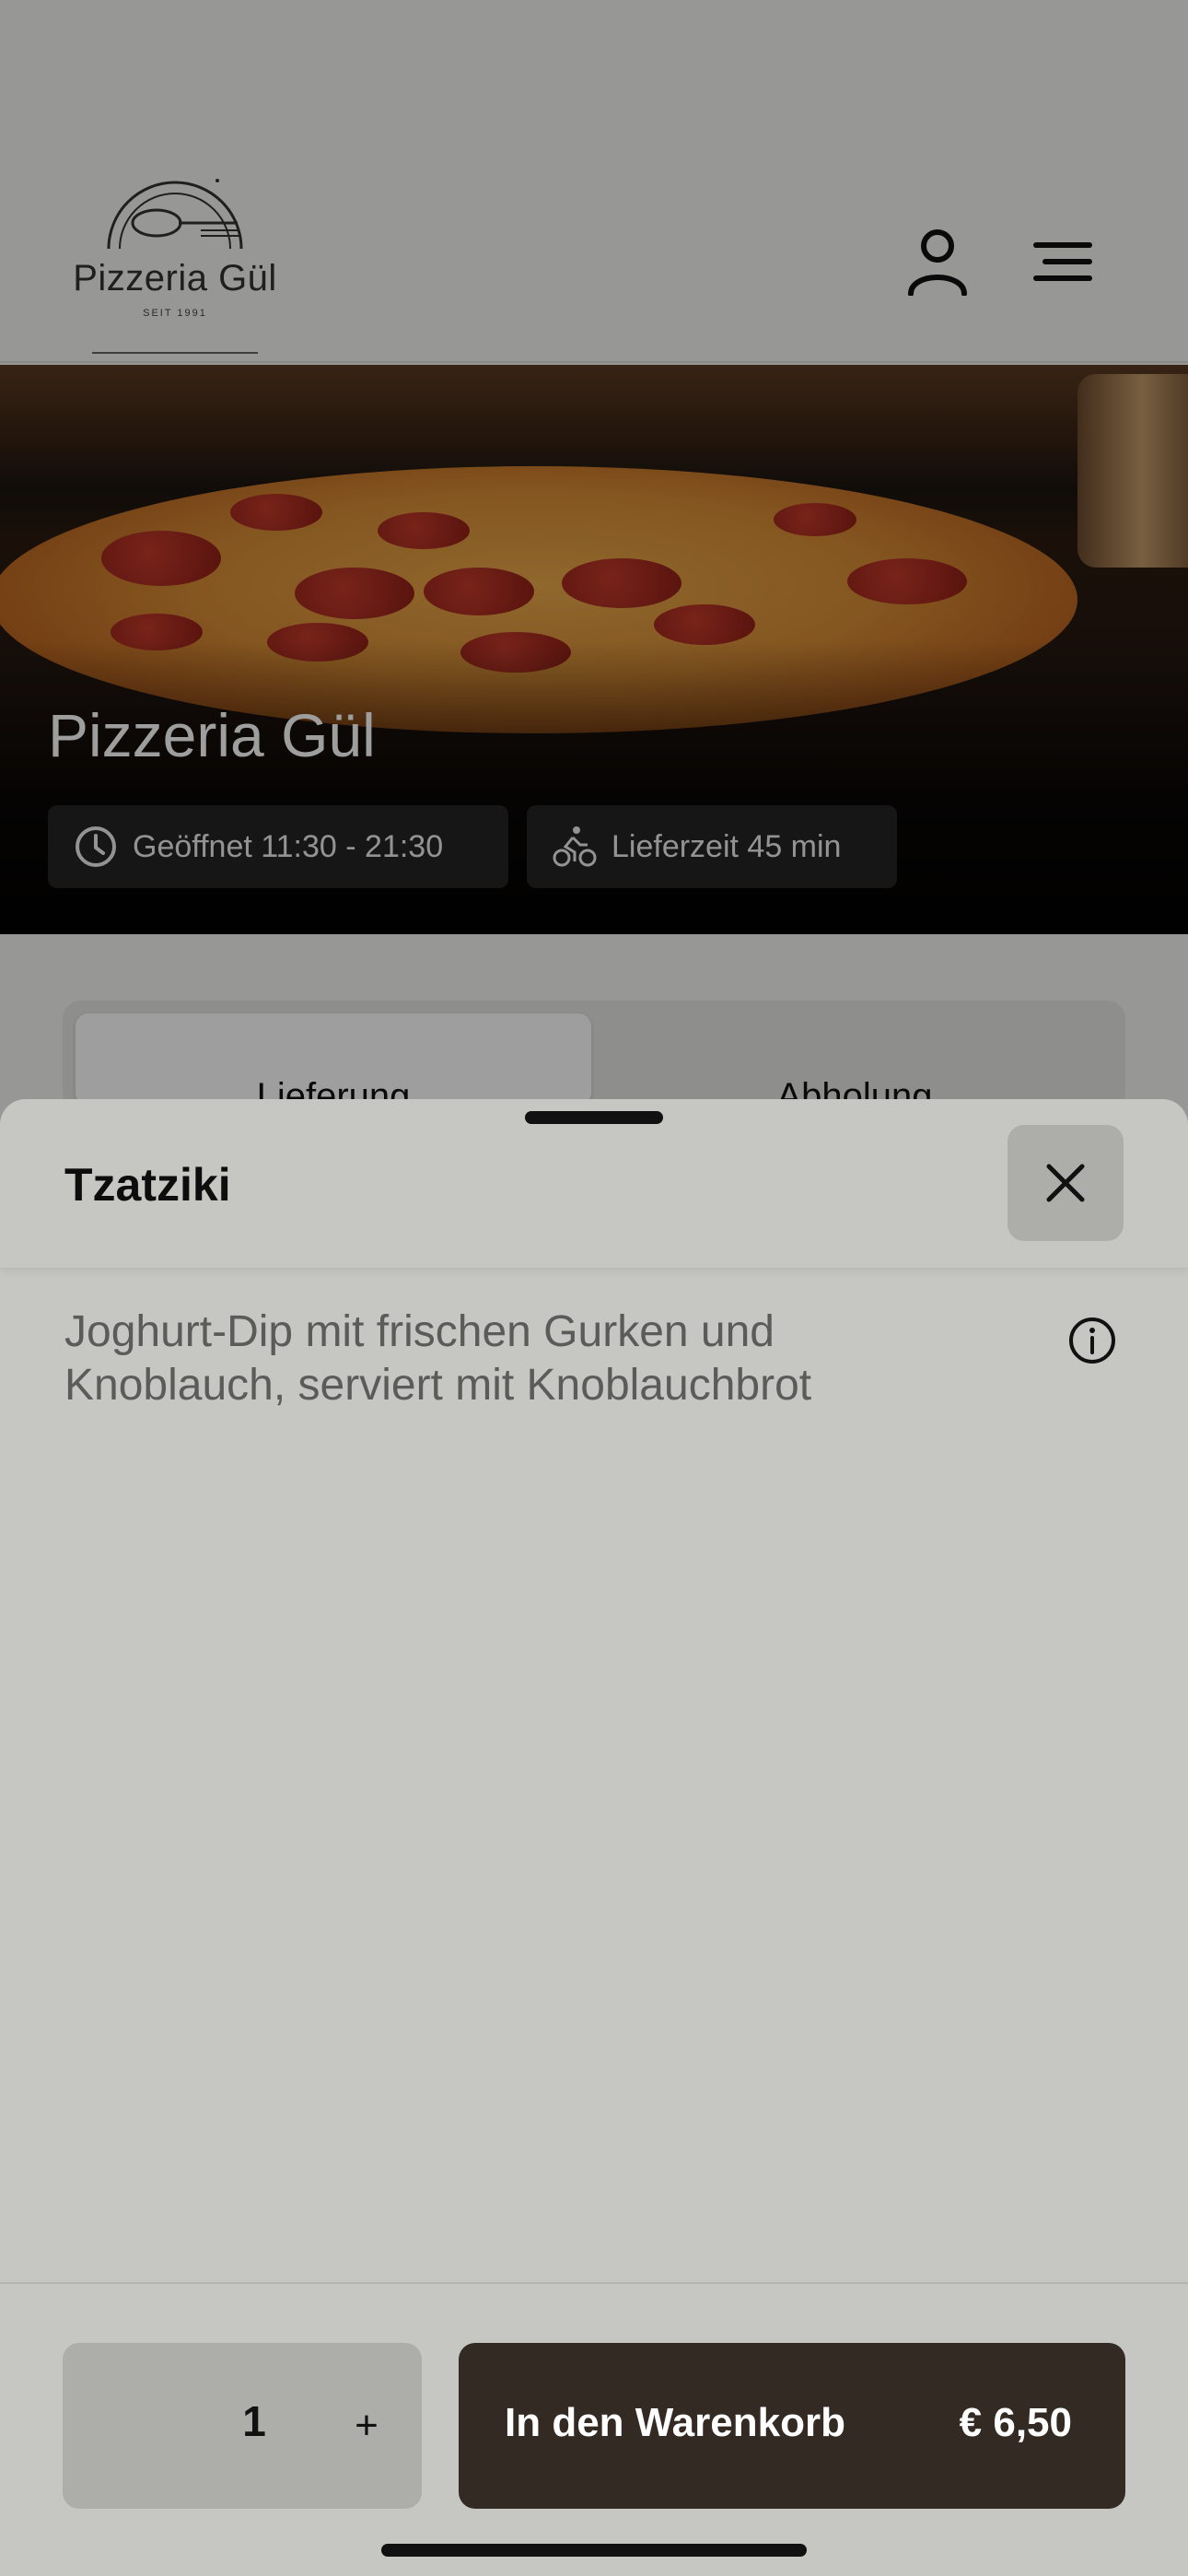 The width and height of the screenshot is (1188, 2576). What do you see at coordinates (254, 2421) in the screenshot?
I see `quantity-value: 1` at bounding box center [254, 2421].